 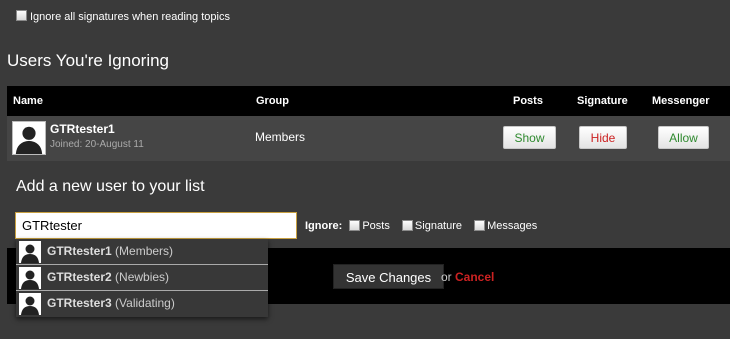 I want to click on ignore-label: Ignore:, so click(x=324, y=226).